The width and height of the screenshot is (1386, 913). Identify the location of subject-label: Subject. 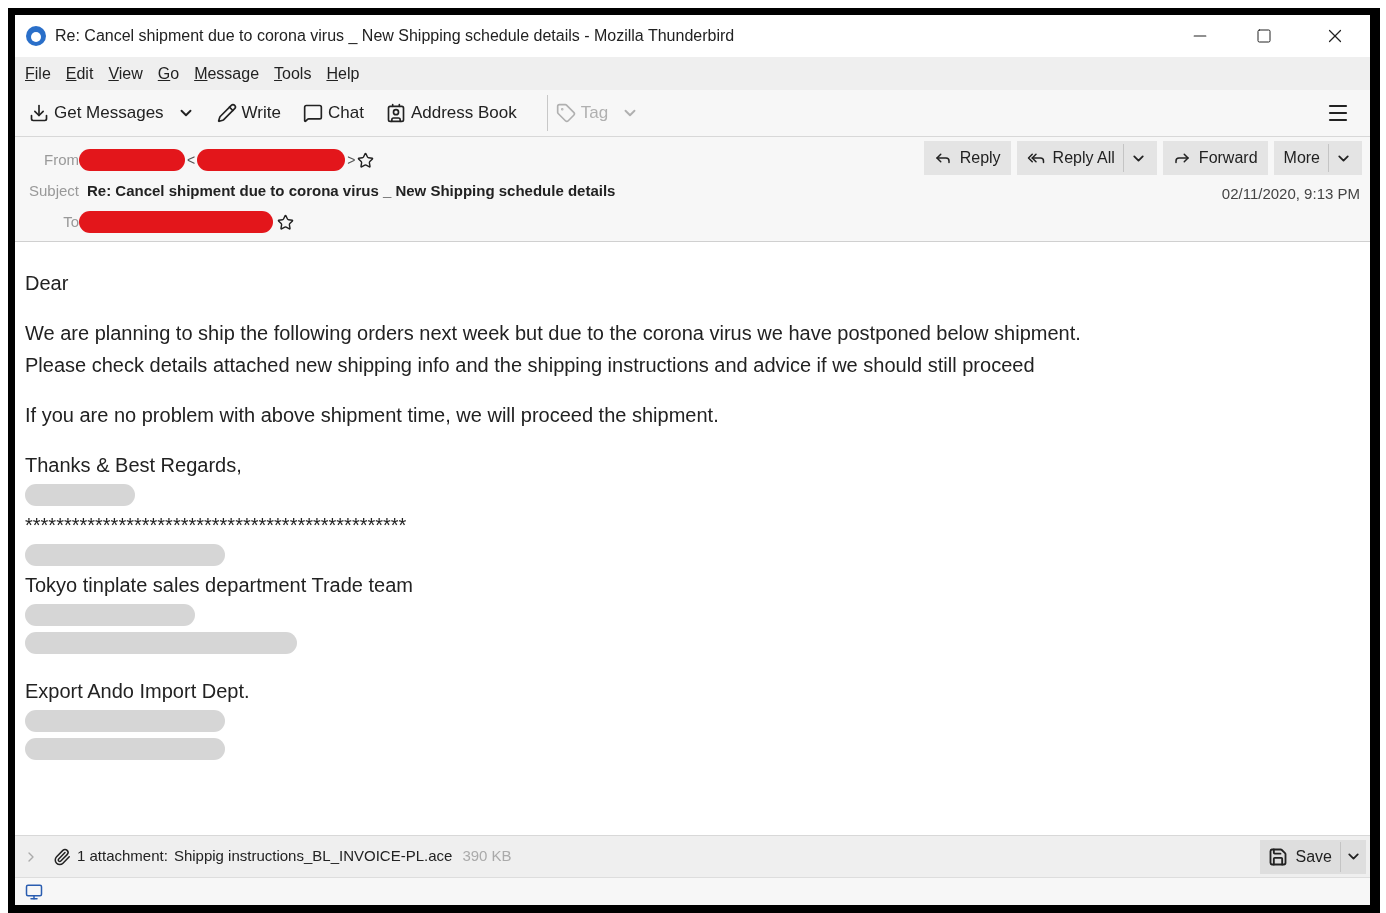
(53, 190).